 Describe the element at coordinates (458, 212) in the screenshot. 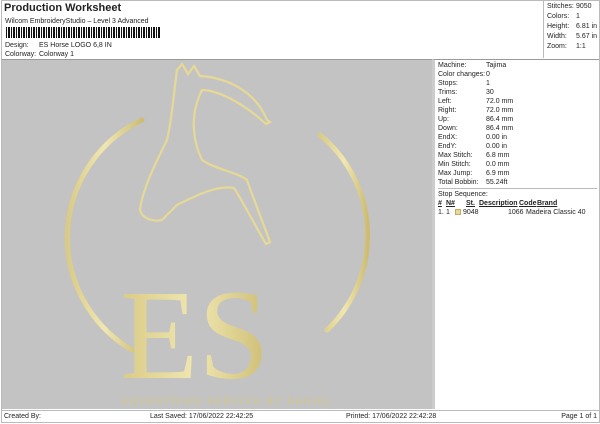

I see `color-swatch` at that location.